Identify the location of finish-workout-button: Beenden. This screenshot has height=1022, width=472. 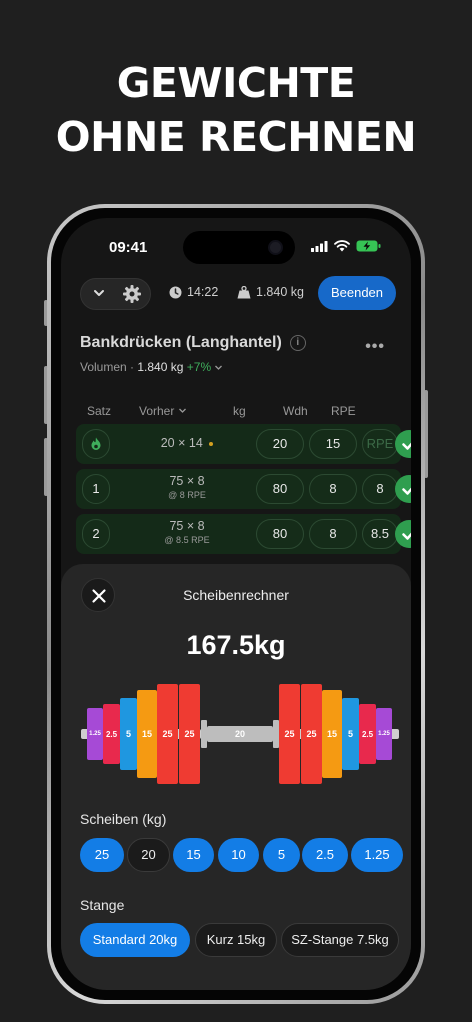
(357, 293).